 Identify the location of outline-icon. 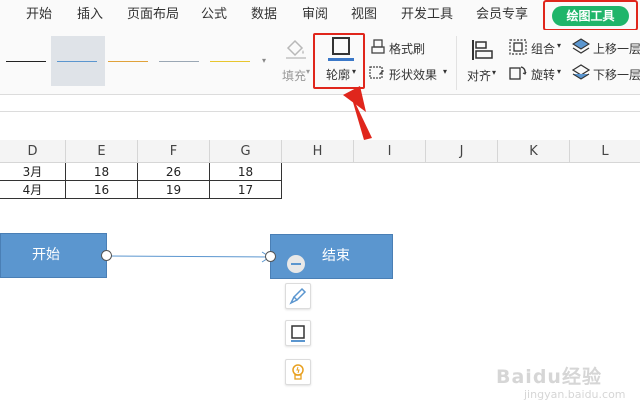
(298, 333).